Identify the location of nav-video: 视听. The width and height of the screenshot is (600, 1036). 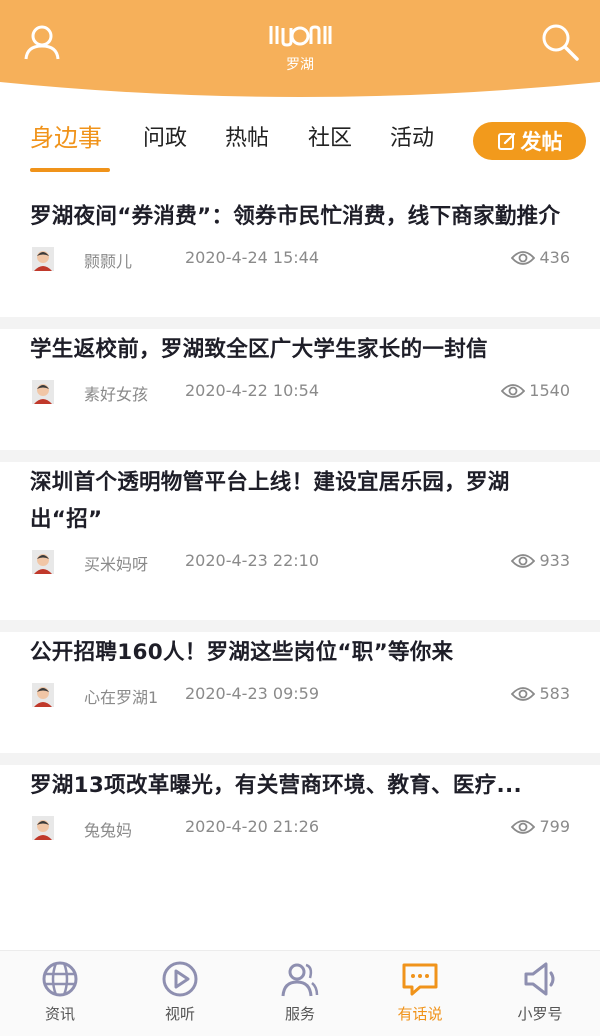
(180, 991).